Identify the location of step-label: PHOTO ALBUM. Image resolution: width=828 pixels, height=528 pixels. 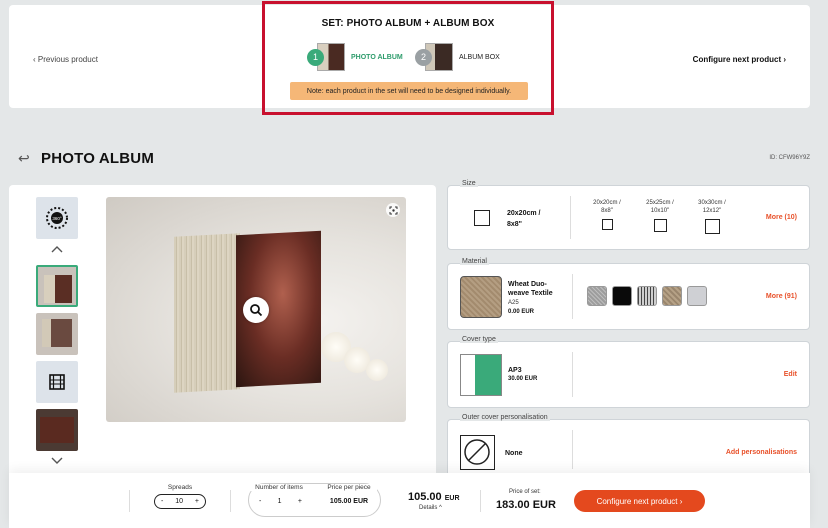
(377, 57).